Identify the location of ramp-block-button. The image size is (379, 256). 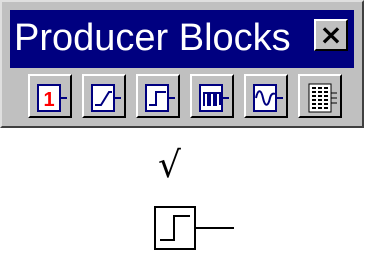
(104, 96).